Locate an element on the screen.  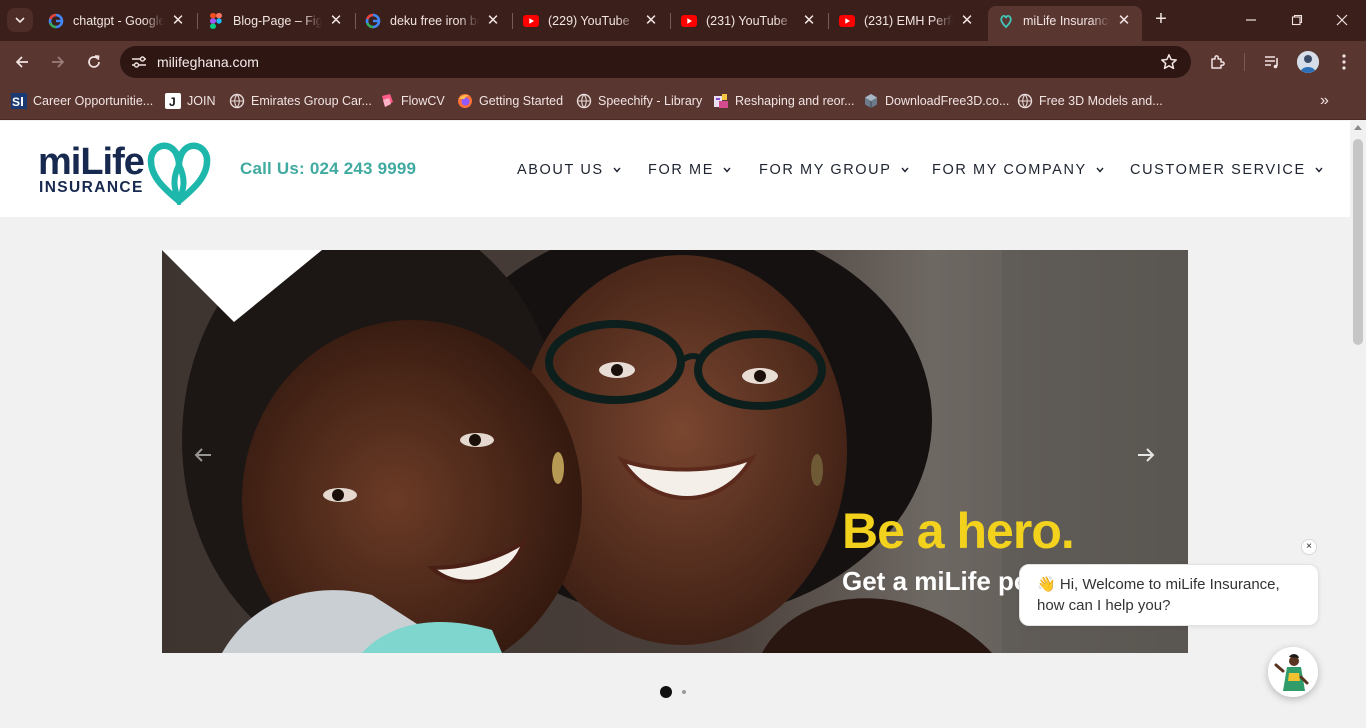
tab-title: miLife Insurance is located at coordinates (1066, 20).